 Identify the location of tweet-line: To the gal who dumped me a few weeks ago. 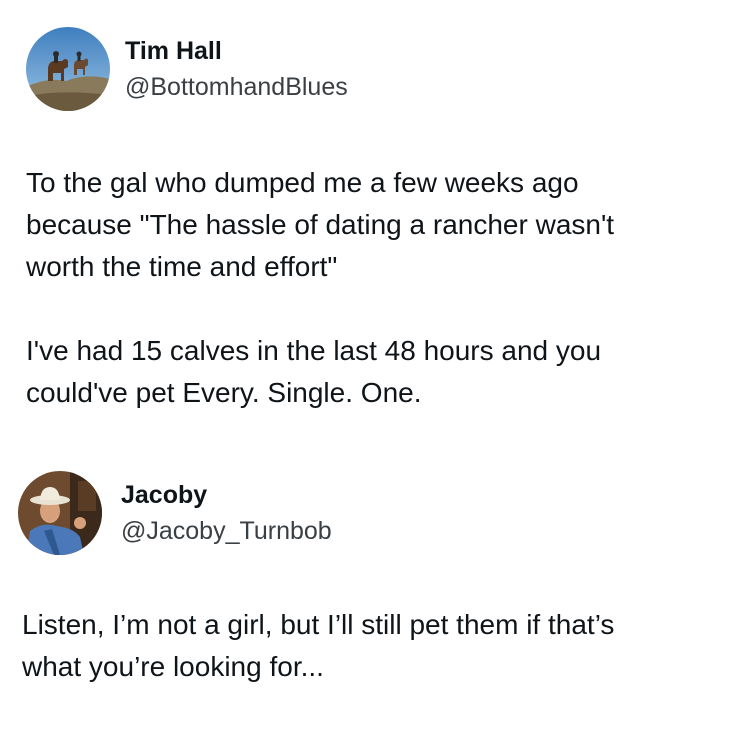
(302, 182).